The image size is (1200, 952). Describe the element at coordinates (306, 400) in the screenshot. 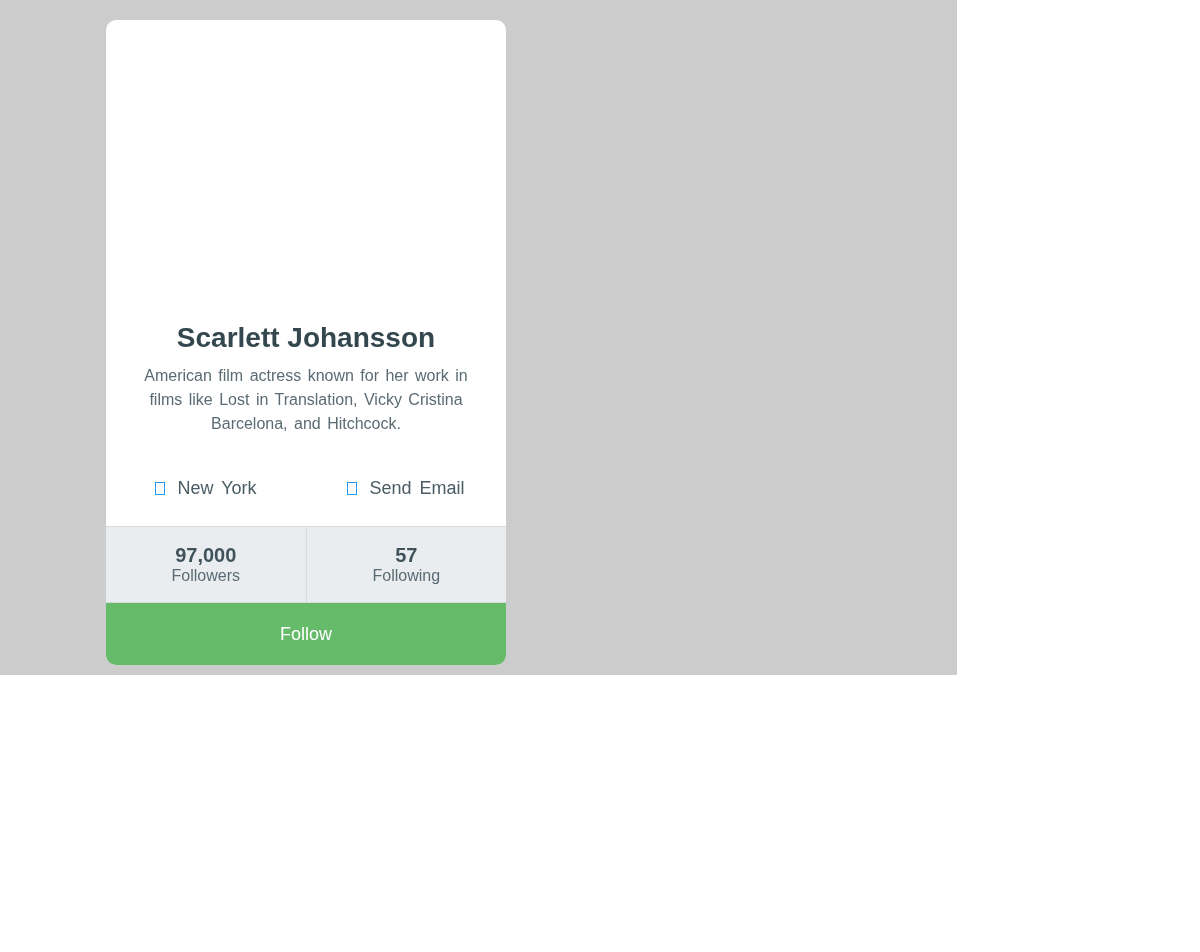

I see `profile-bio: American film actress known for her work in films like Lost in Translation, Vicky Cristina Barcelona, and Hitchcock.` at that location.